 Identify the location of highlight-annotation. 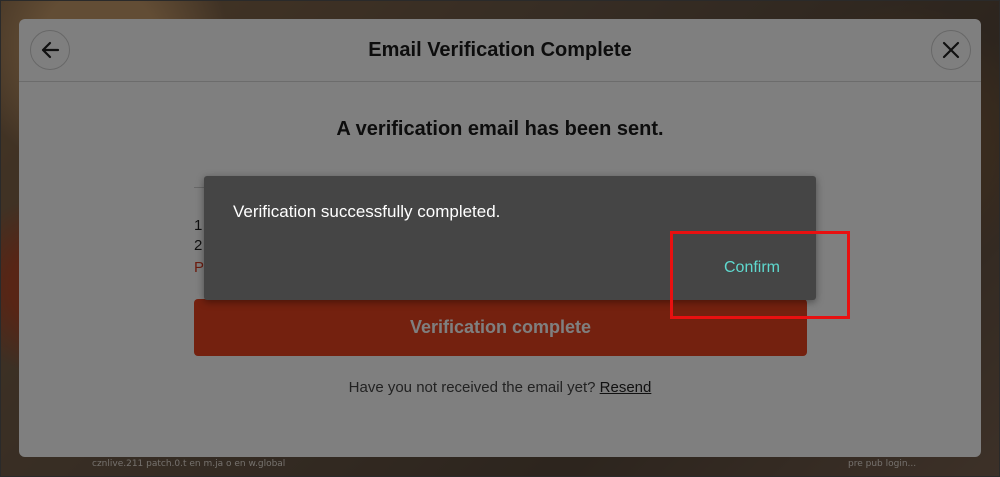
(760, 275).